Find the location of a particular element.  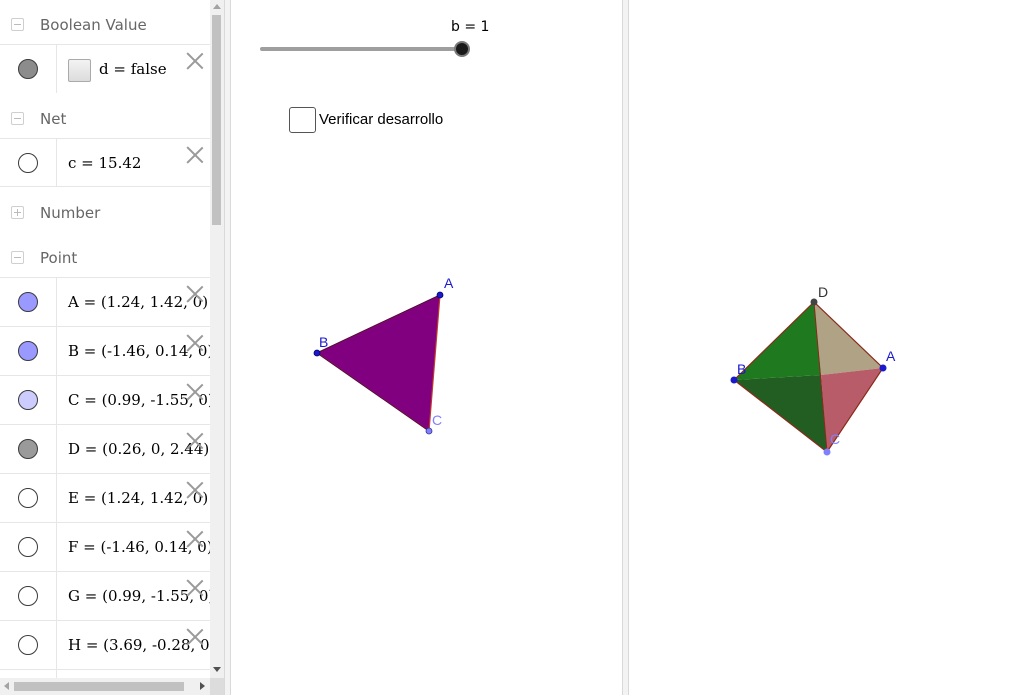

group-header-number: Number is located at coordinates (105, 212).